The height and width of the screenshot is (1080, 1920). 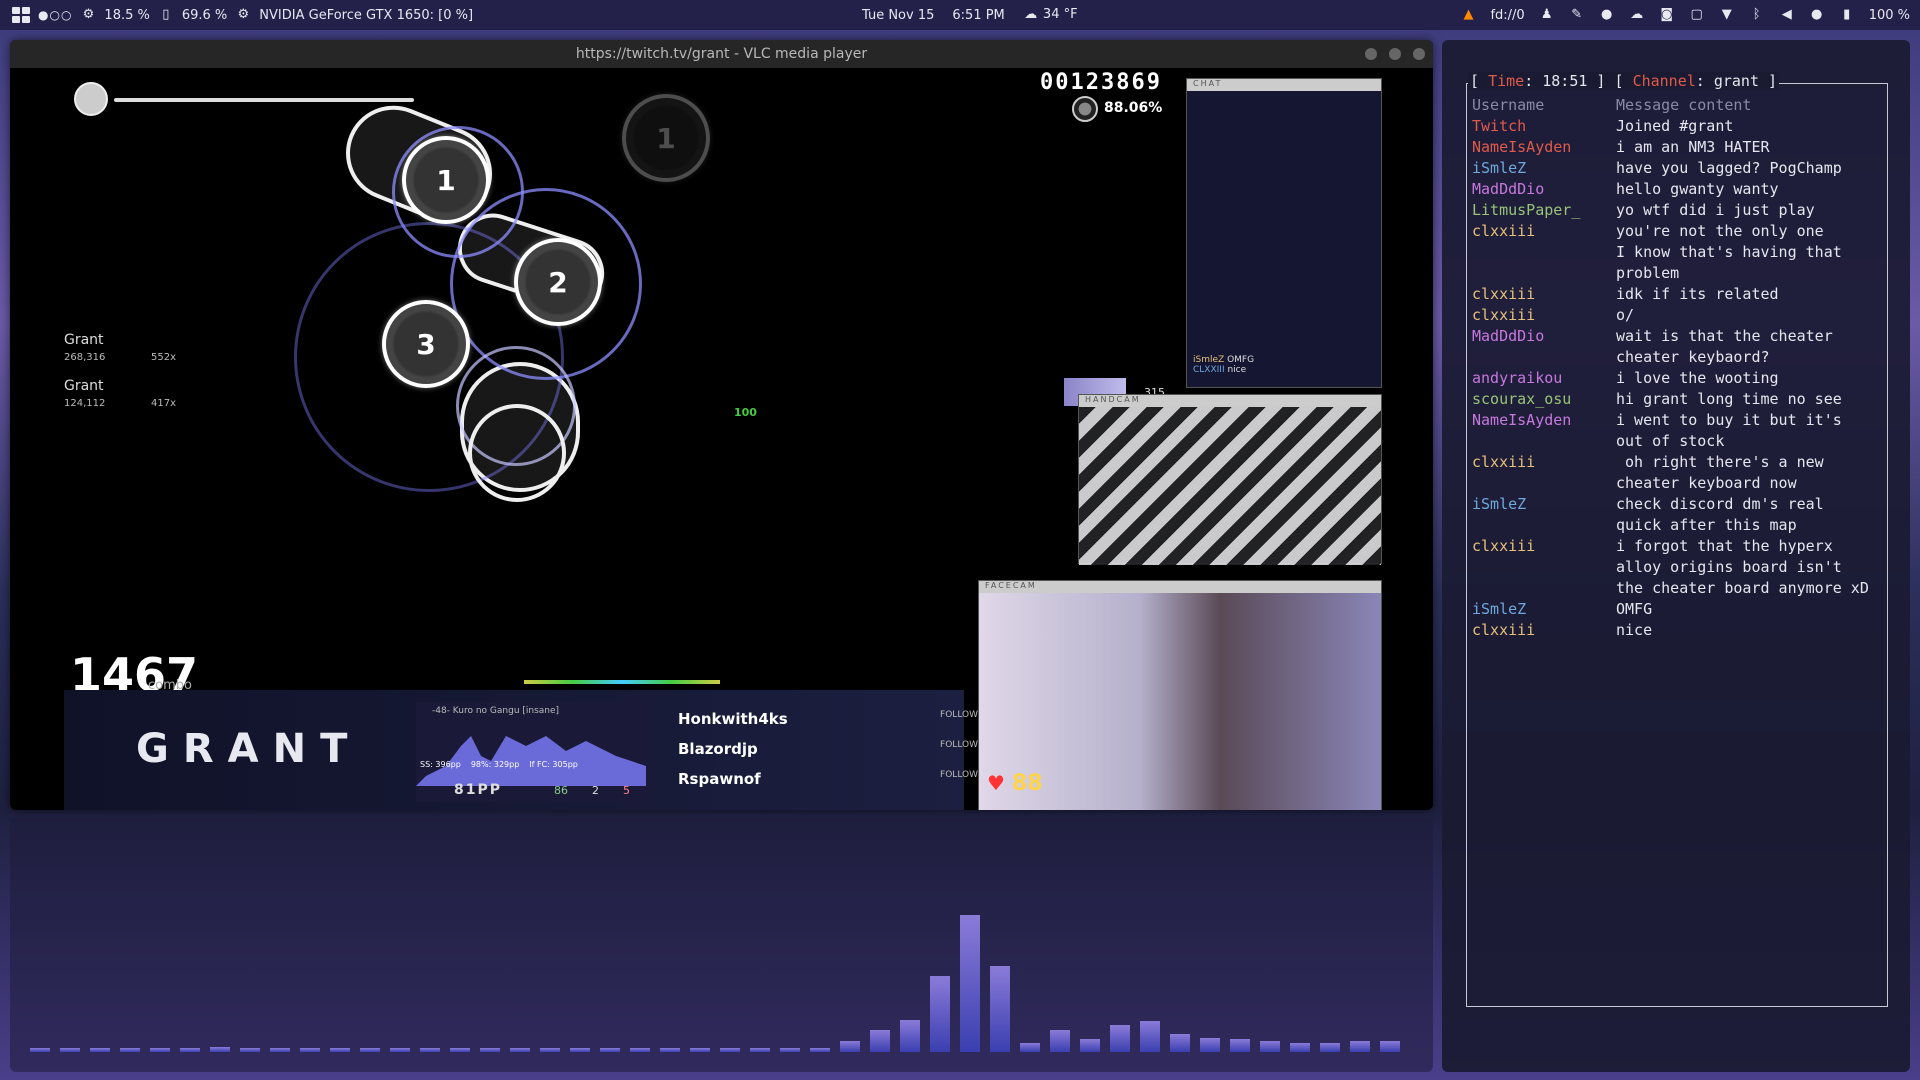 I want to click on hit-circle: 2, so click(x=558, y=282).